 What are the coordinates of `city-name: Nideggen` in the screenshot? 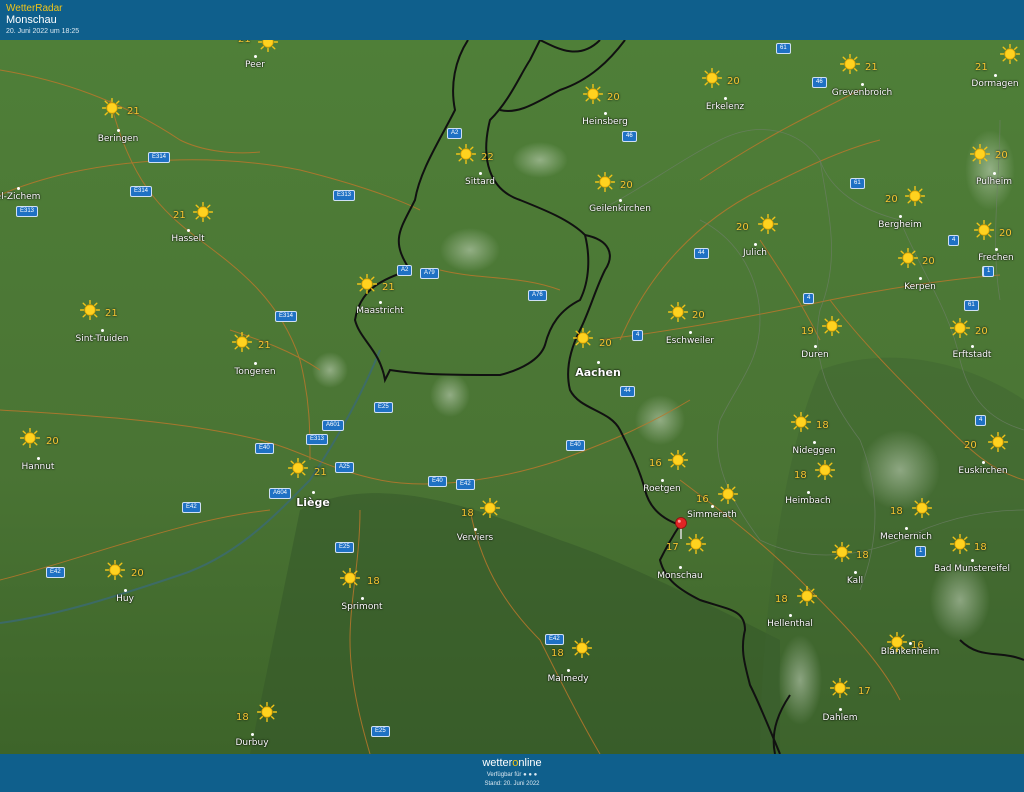 It's located at (814, 451).